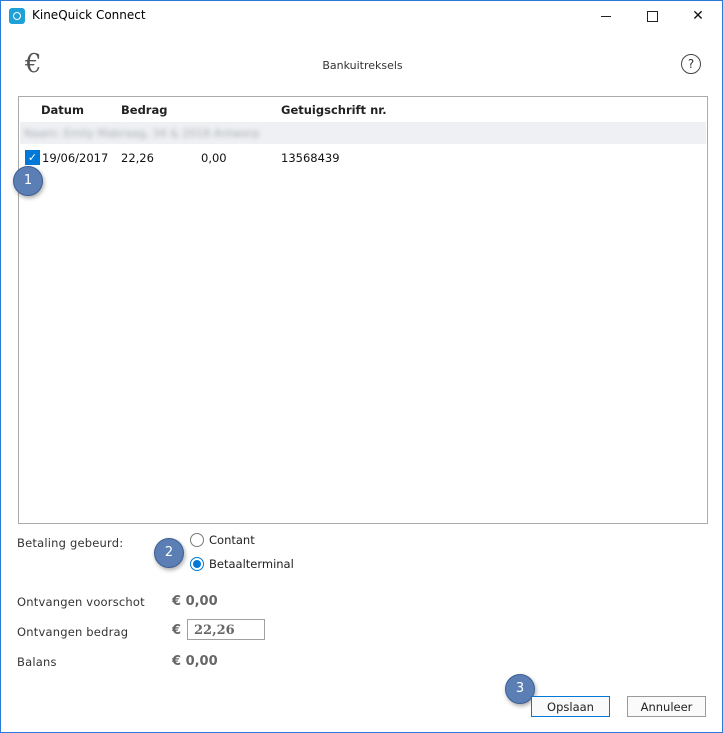 The image size is (723, 733). I want to click on row-date: 19/06/2017, so click(75, 158).